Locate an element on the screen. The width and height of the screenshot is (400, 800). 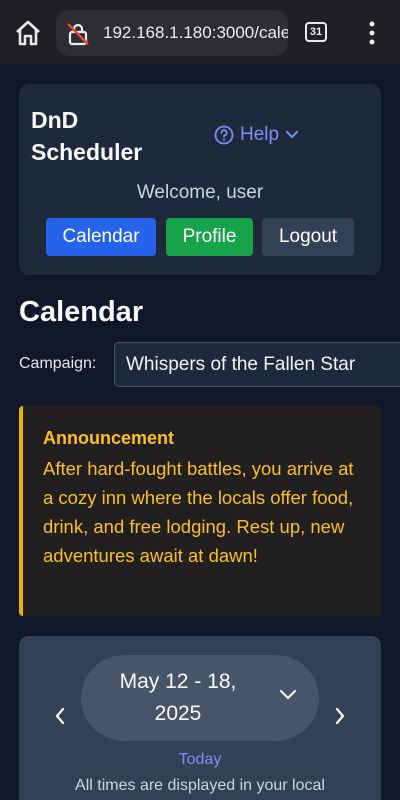
address-bar: 192.168.1.180:3000/calendar is located at coordinates (172, 33).